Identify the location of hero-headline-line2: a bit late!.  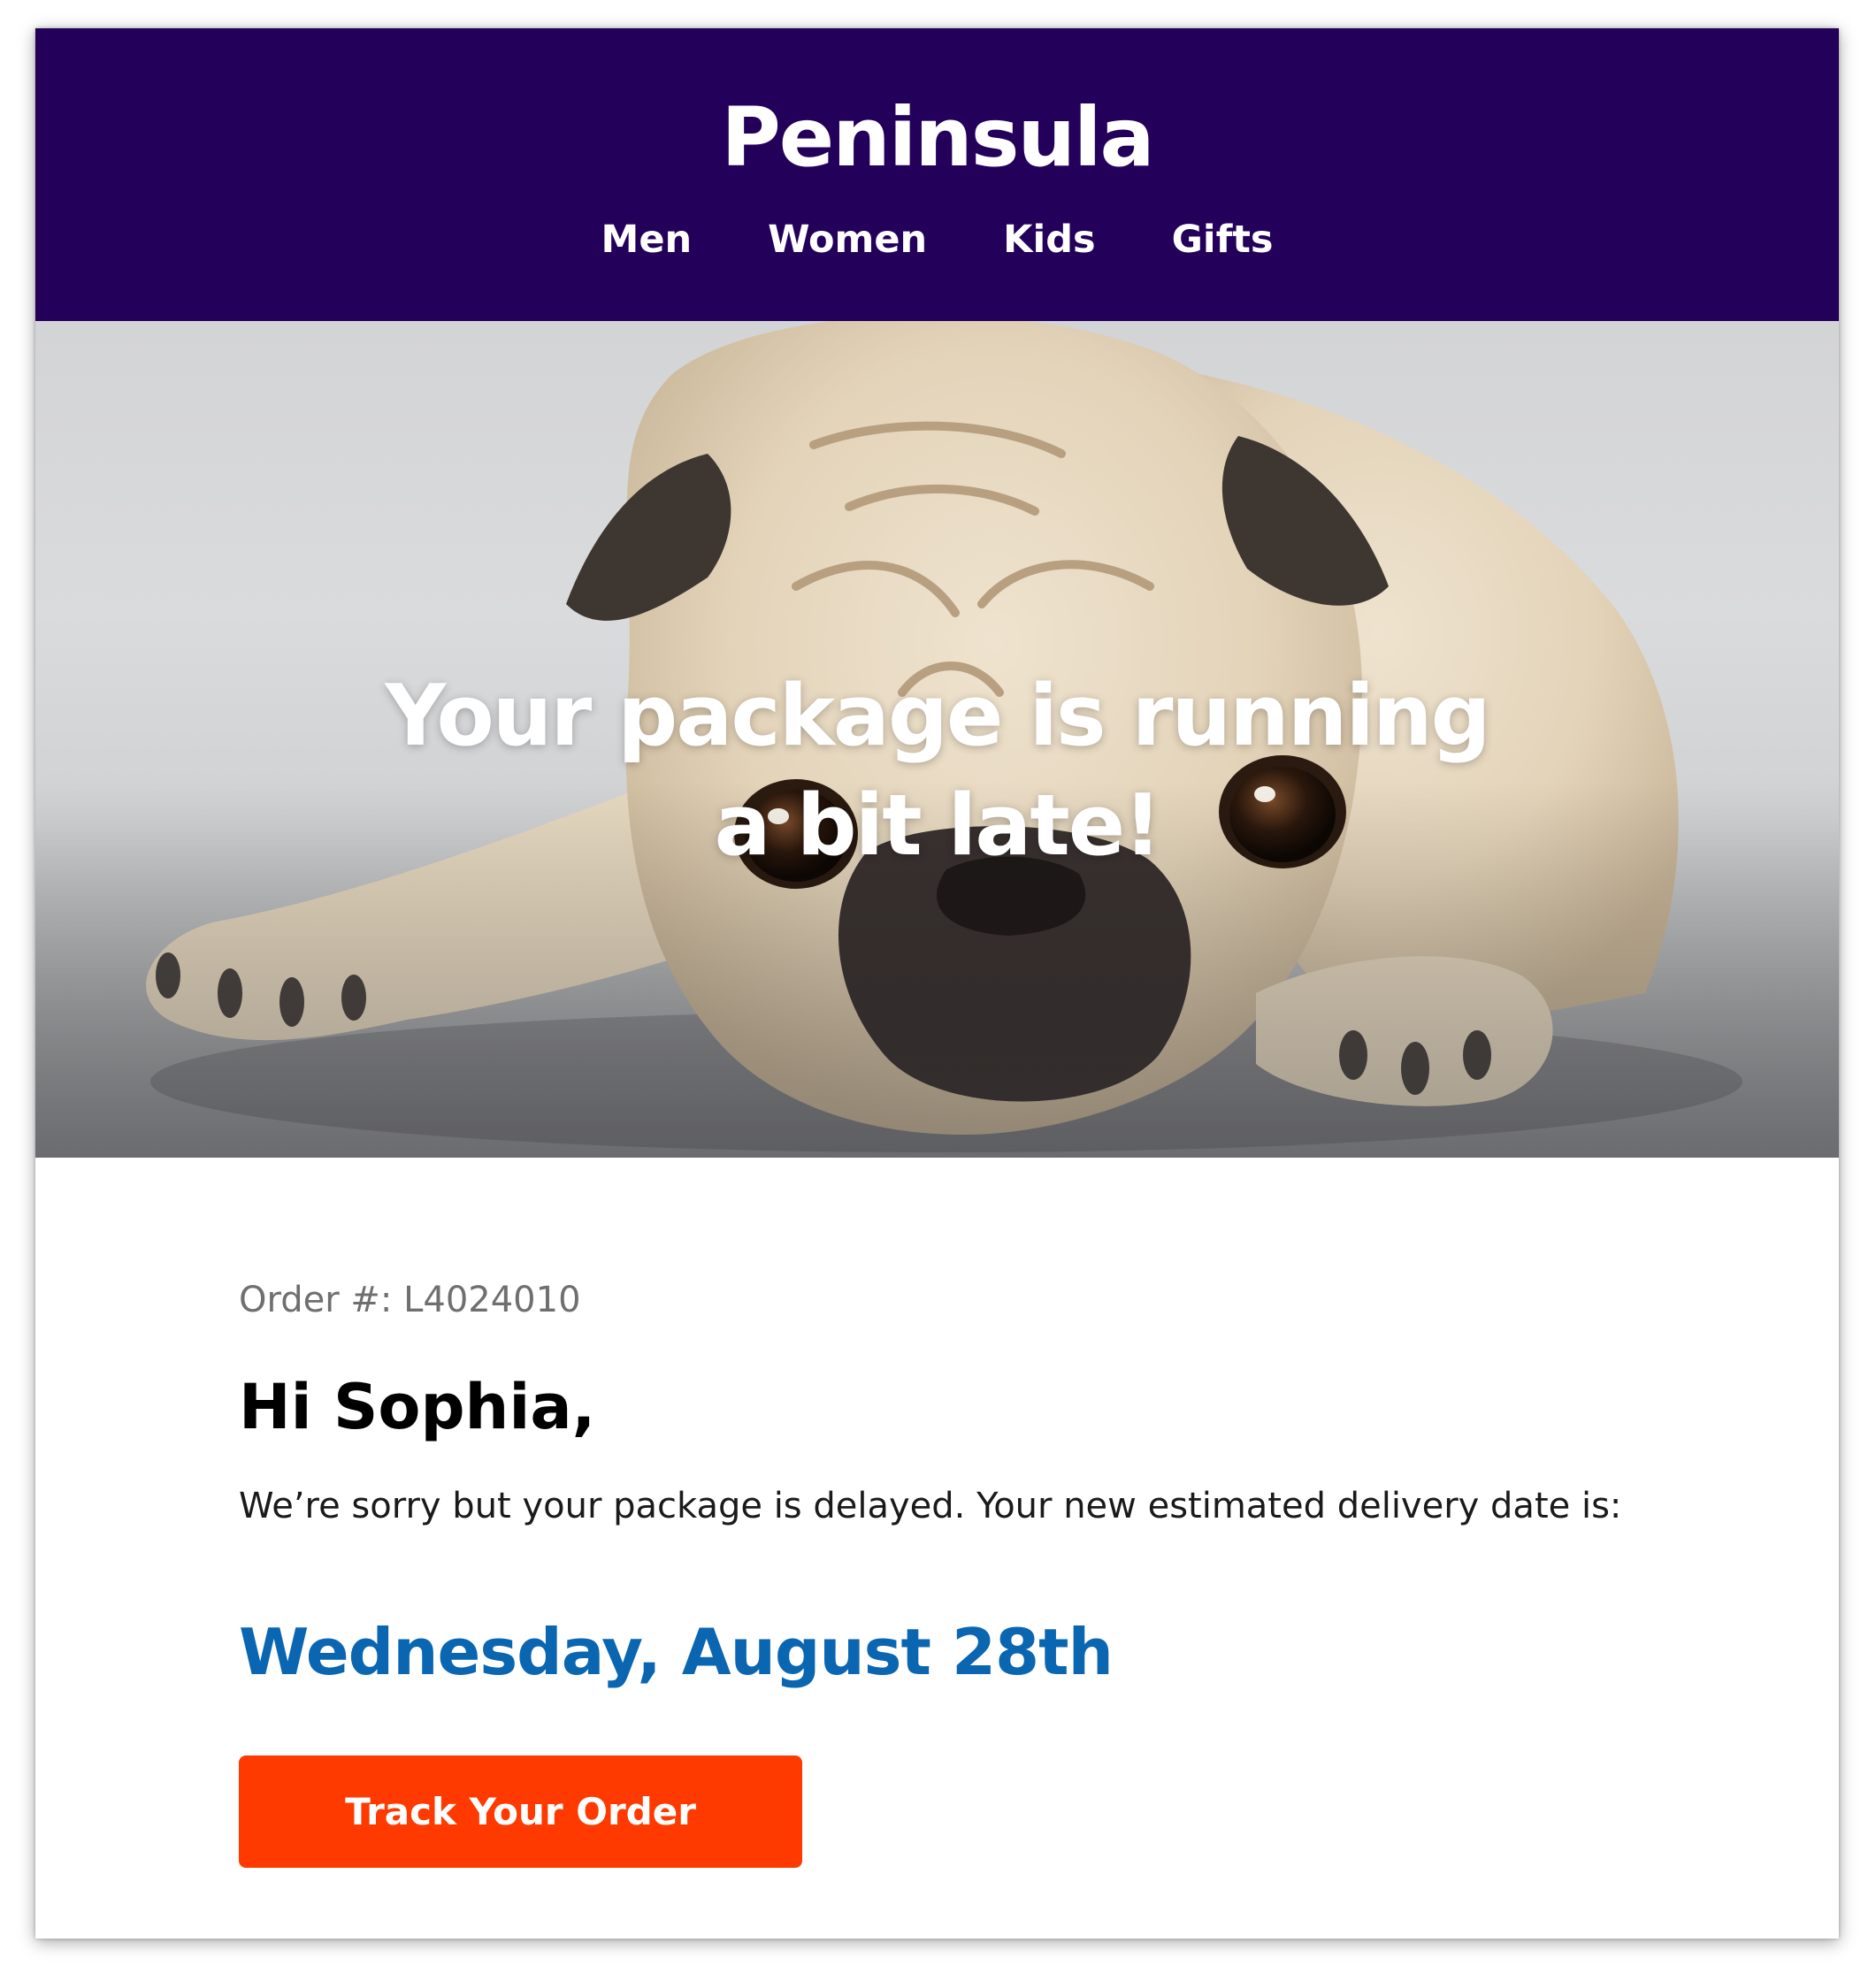
(938, 826).